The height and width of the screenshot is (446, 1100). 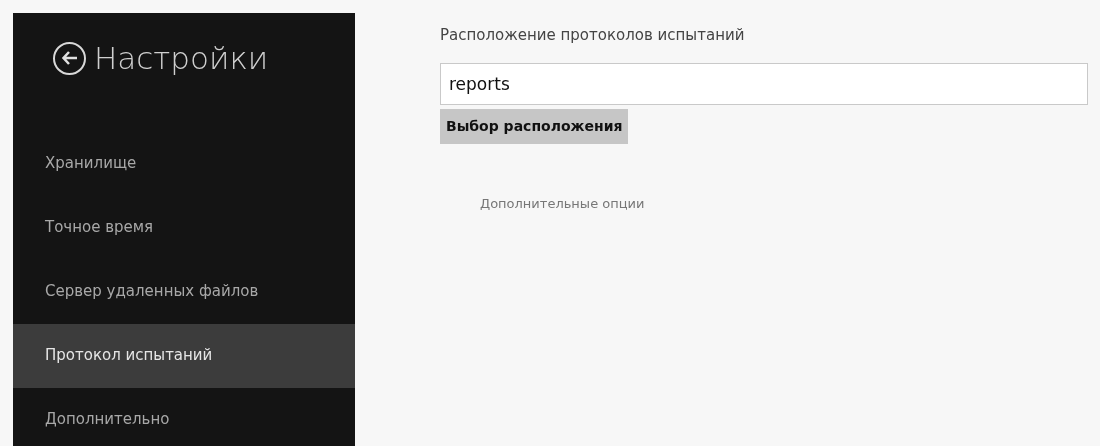 I want to click on sidebar-item: Протокол испытаний, so click(x=184, y=355).